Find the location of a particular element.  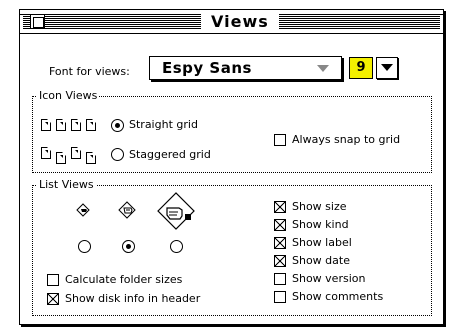

show-version-checkbox is located at coordinates (280, 279).